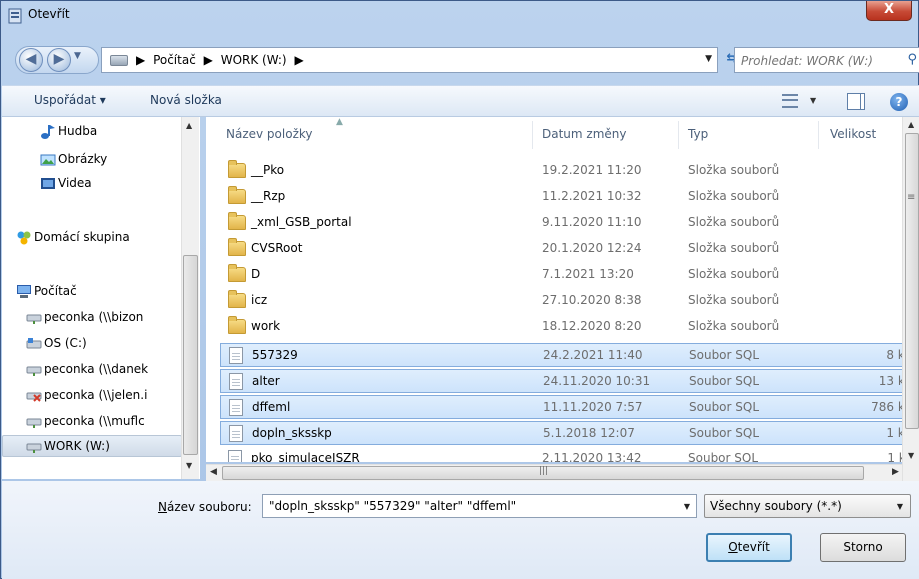 The image size is (919, 579). What do you see at coordinates (275, 355) in the screenshot?
I see `file-name: 557329` at bounding box center [275, 355].